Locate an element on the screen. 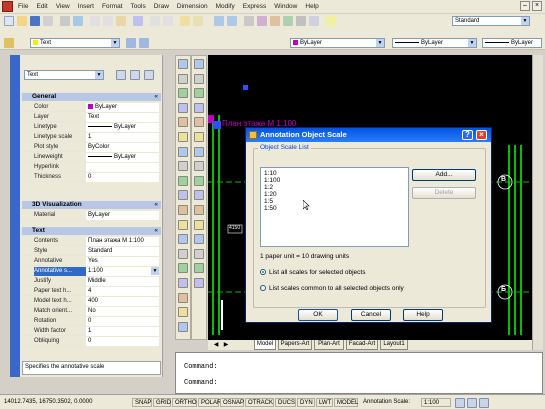 The image size is (545, 409). quickcalc-icon is located at coordinates (314, 21).